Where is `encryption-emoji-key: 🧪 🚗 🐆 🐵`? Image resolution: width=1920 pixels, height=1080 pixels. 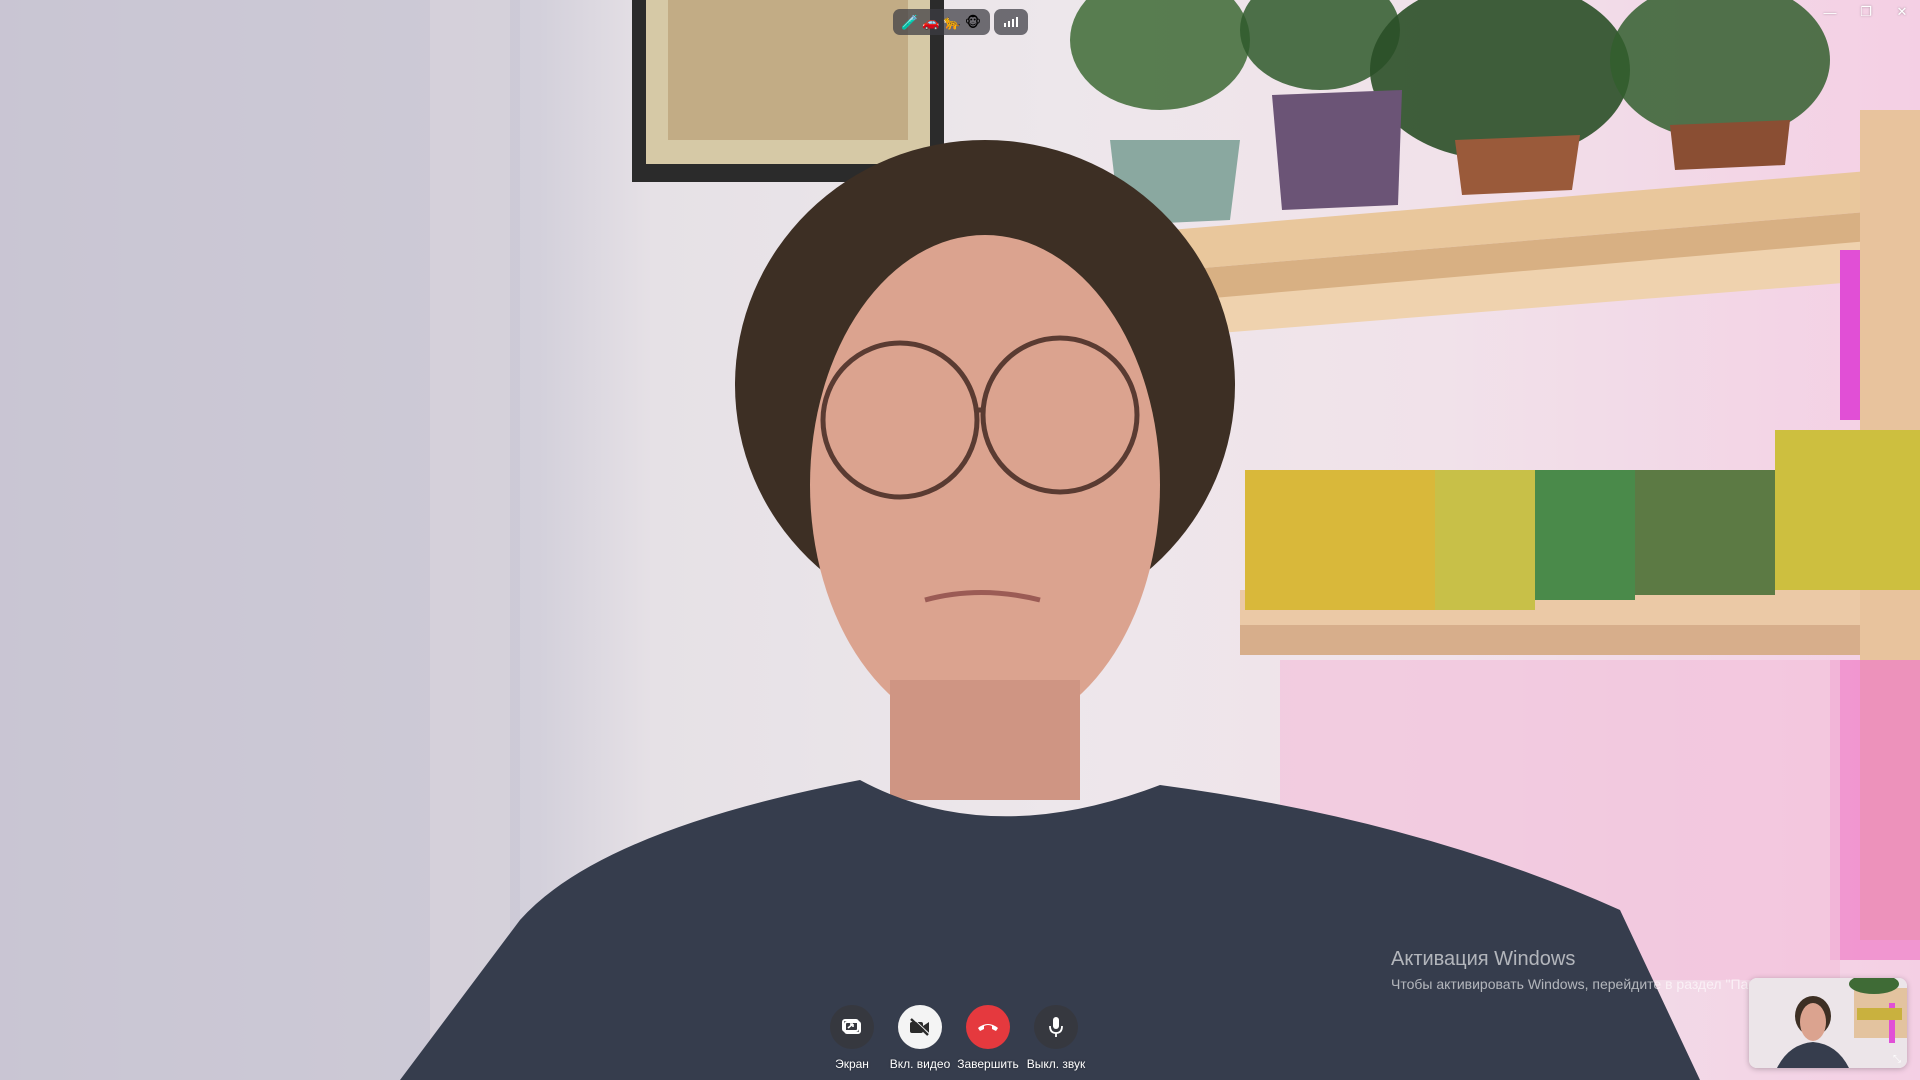
encryption-emoji-key: 🧪 🚗 🐆 🐵 is located at coordinates (941, 22).